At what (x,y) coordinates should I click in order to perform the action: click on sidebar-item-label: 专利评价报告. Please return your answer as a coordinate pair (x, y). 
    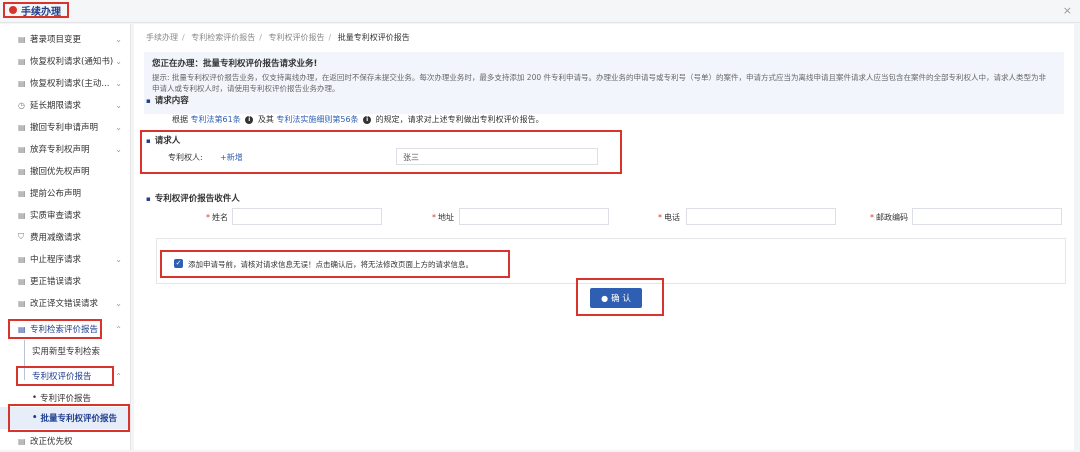
    Looking at the image, I should click on (66, 399).